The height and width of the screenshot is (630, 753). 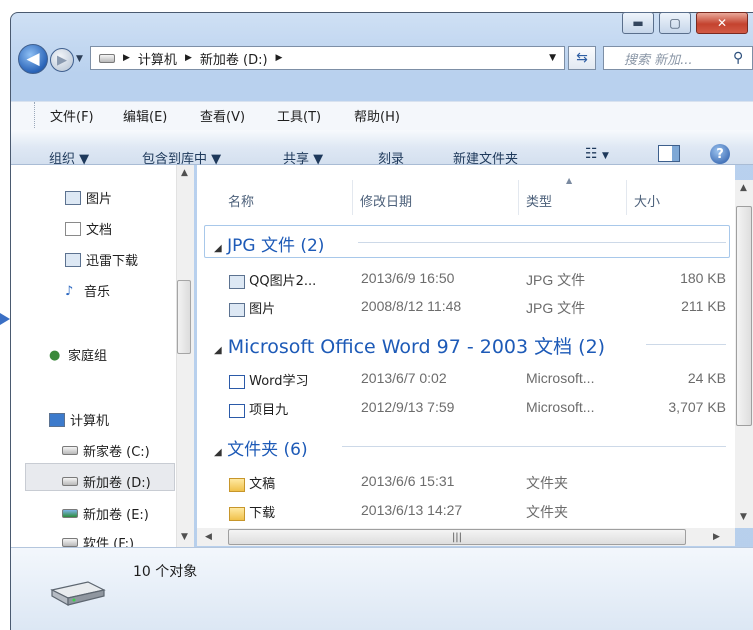 I want to click on file-date: 2013/6/7 0:02, so click(x=404, y=378).